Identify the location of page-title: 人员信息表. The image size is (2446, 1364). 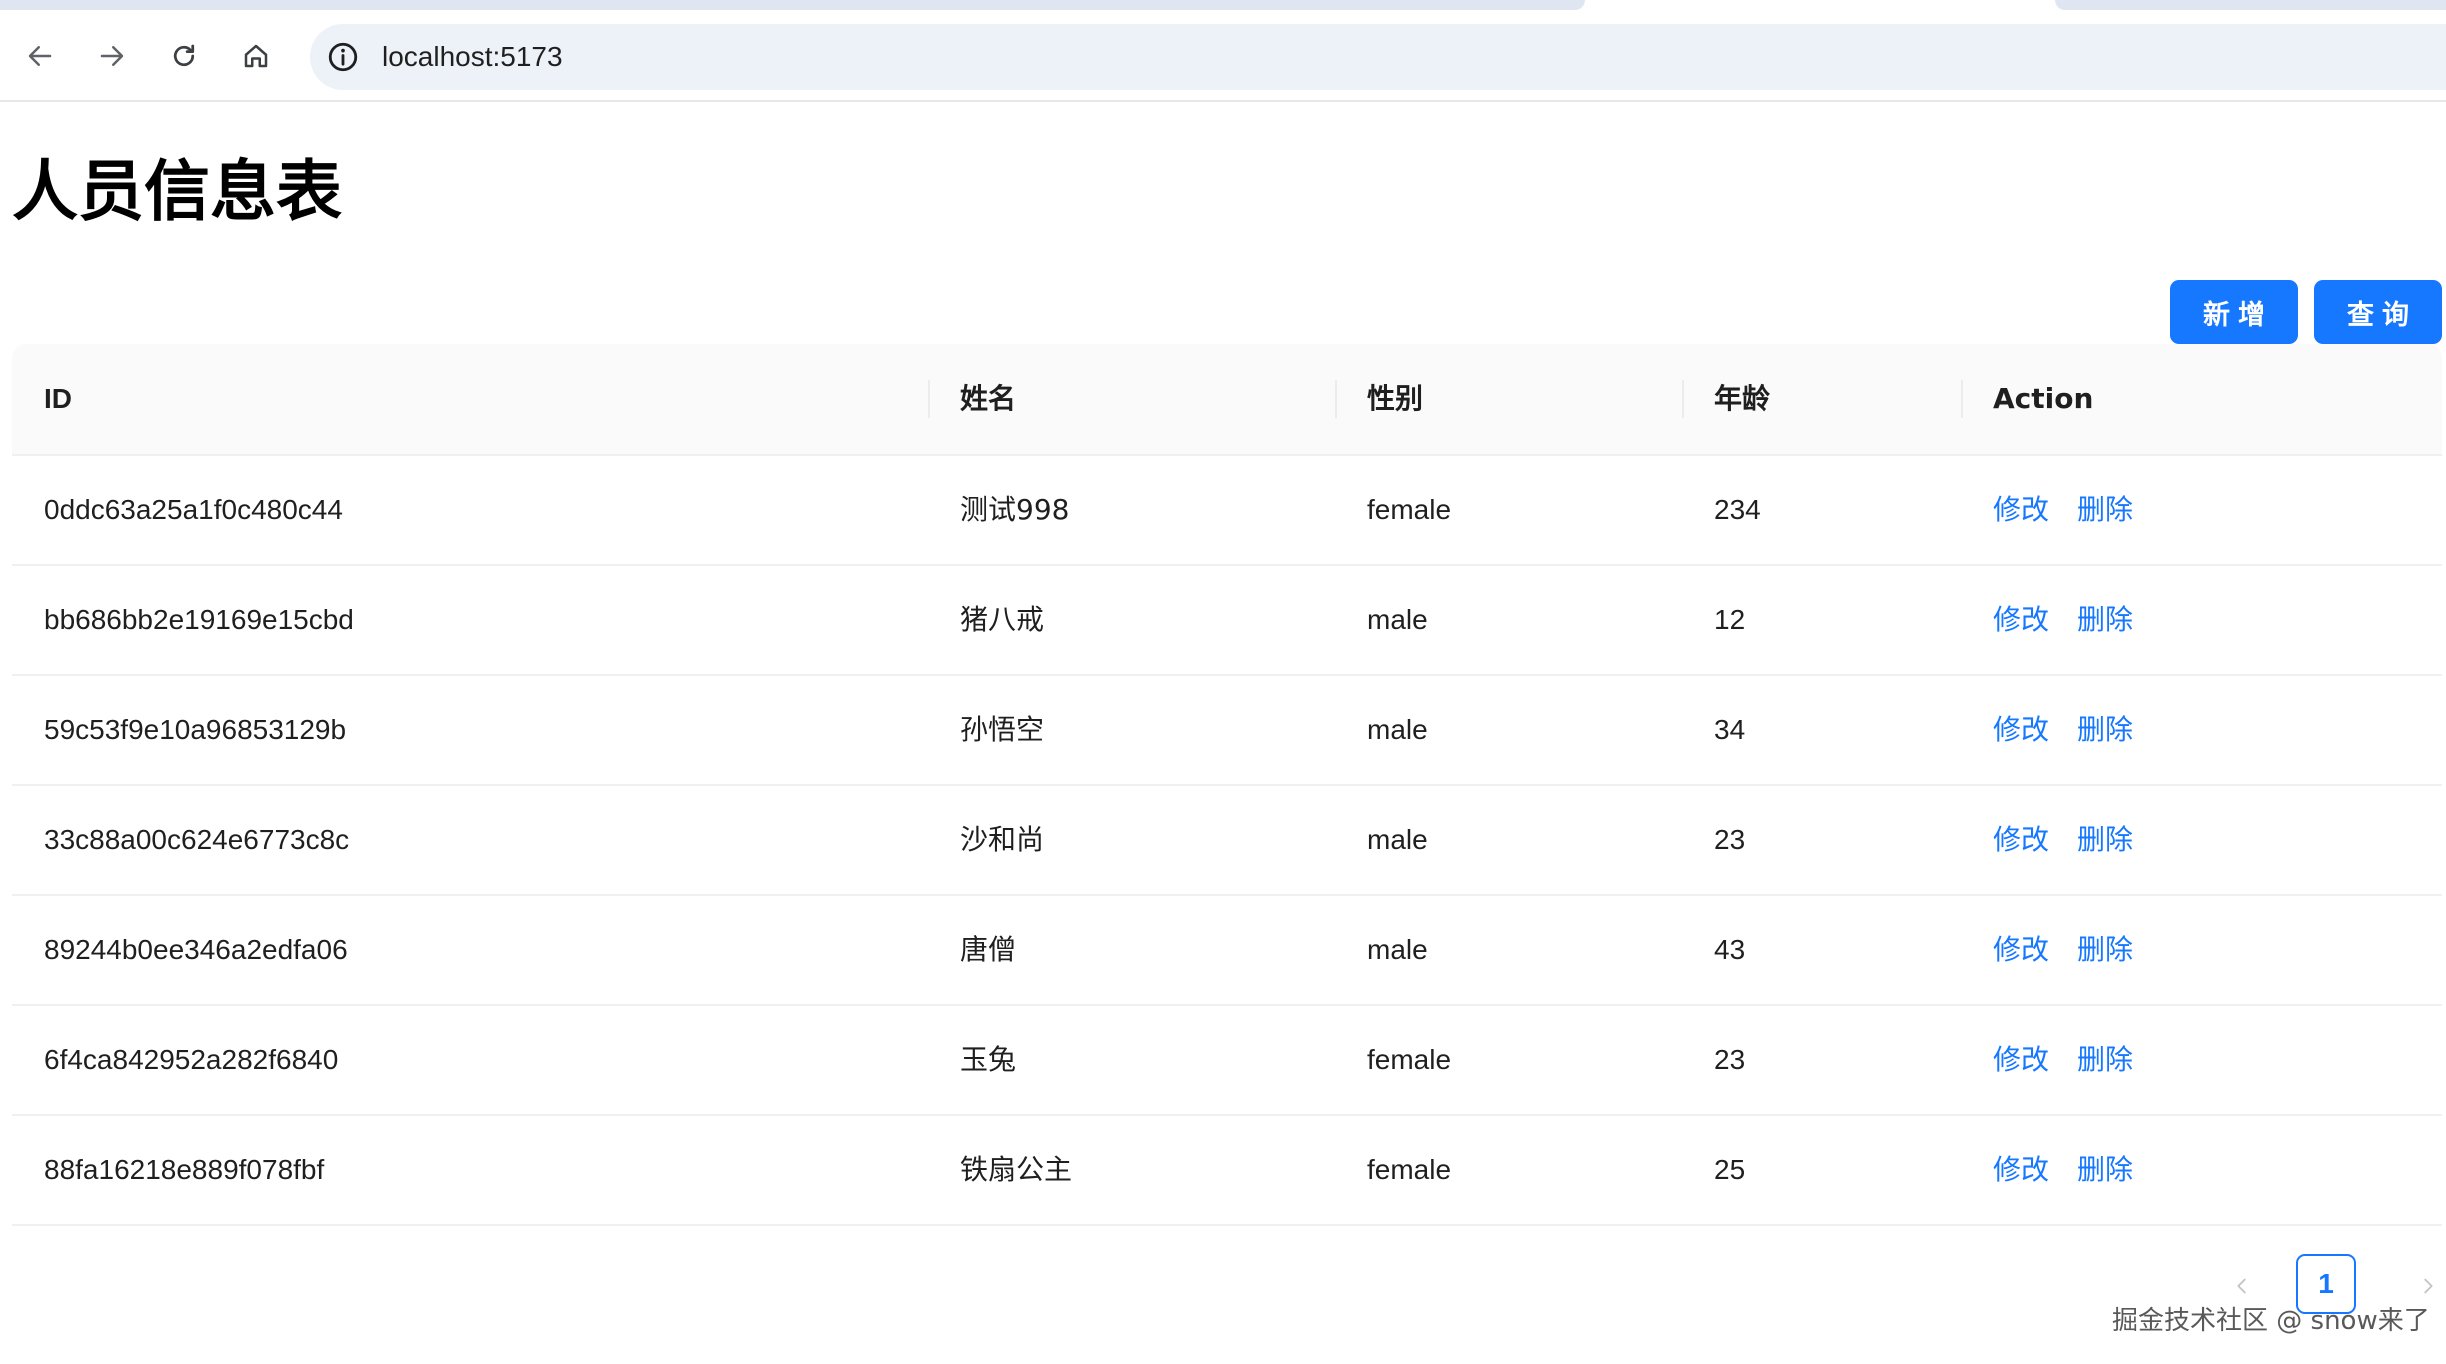
(177, 191).